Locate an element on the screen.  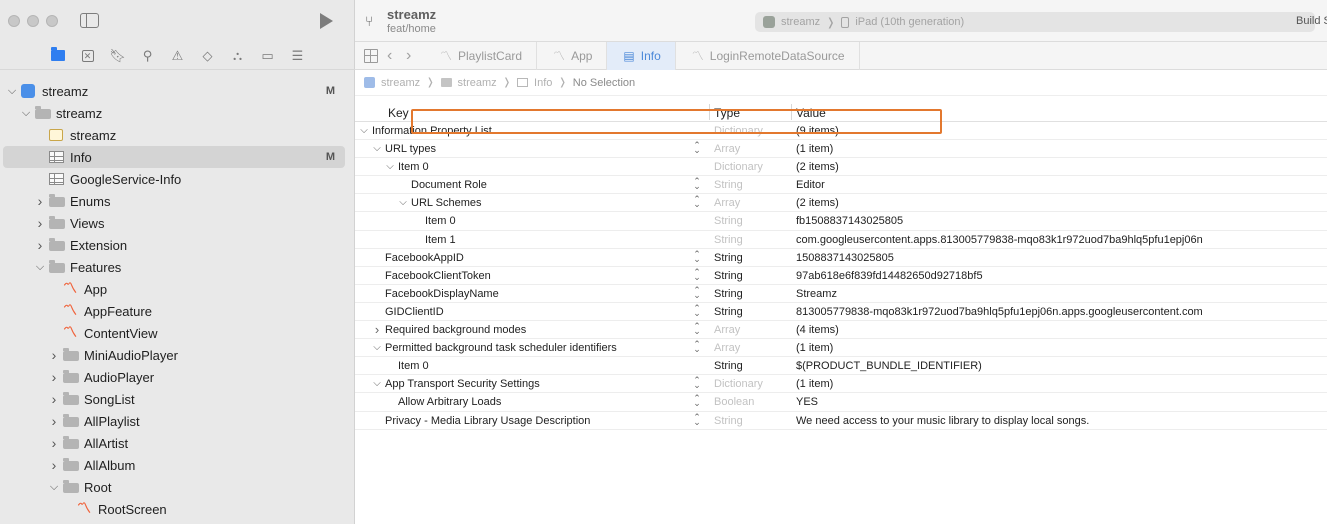
plist-key: GIDClientID is located at coordinates (414, 312).